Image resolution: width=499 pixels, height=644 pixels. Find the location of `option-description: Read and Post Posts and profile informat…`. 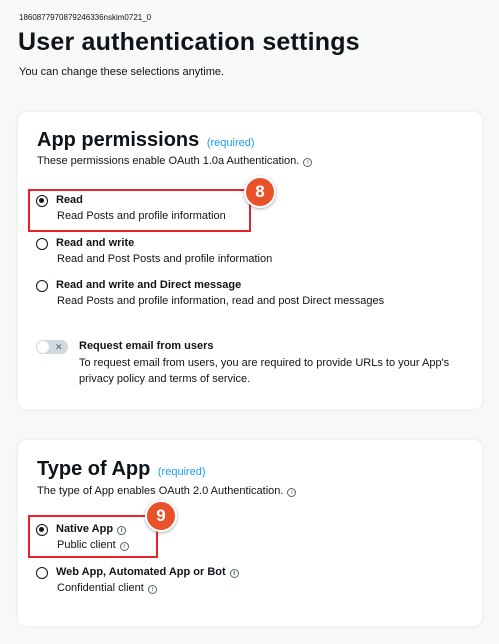

option-description: Read and Post Posts and profile informat… is located at coordinates (165, 259).